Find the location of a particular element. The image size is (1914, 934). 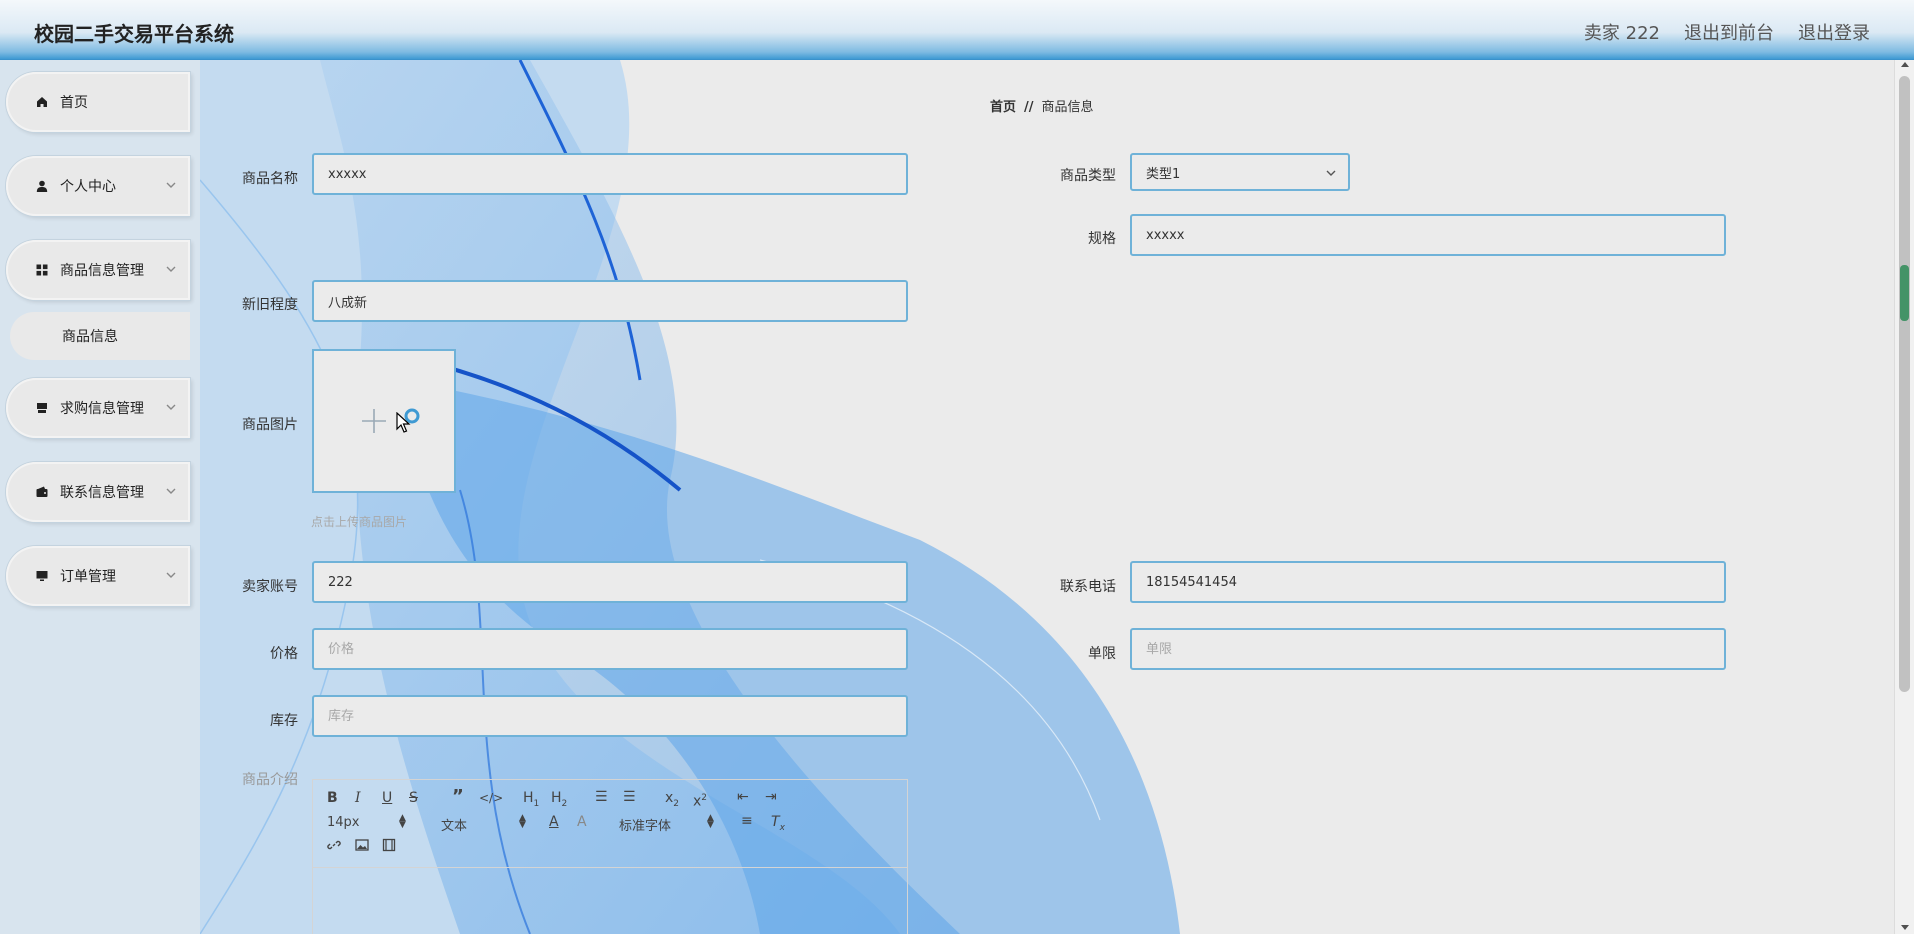

scroll-up-arrow-icon is located at coordinates (1905, 64).